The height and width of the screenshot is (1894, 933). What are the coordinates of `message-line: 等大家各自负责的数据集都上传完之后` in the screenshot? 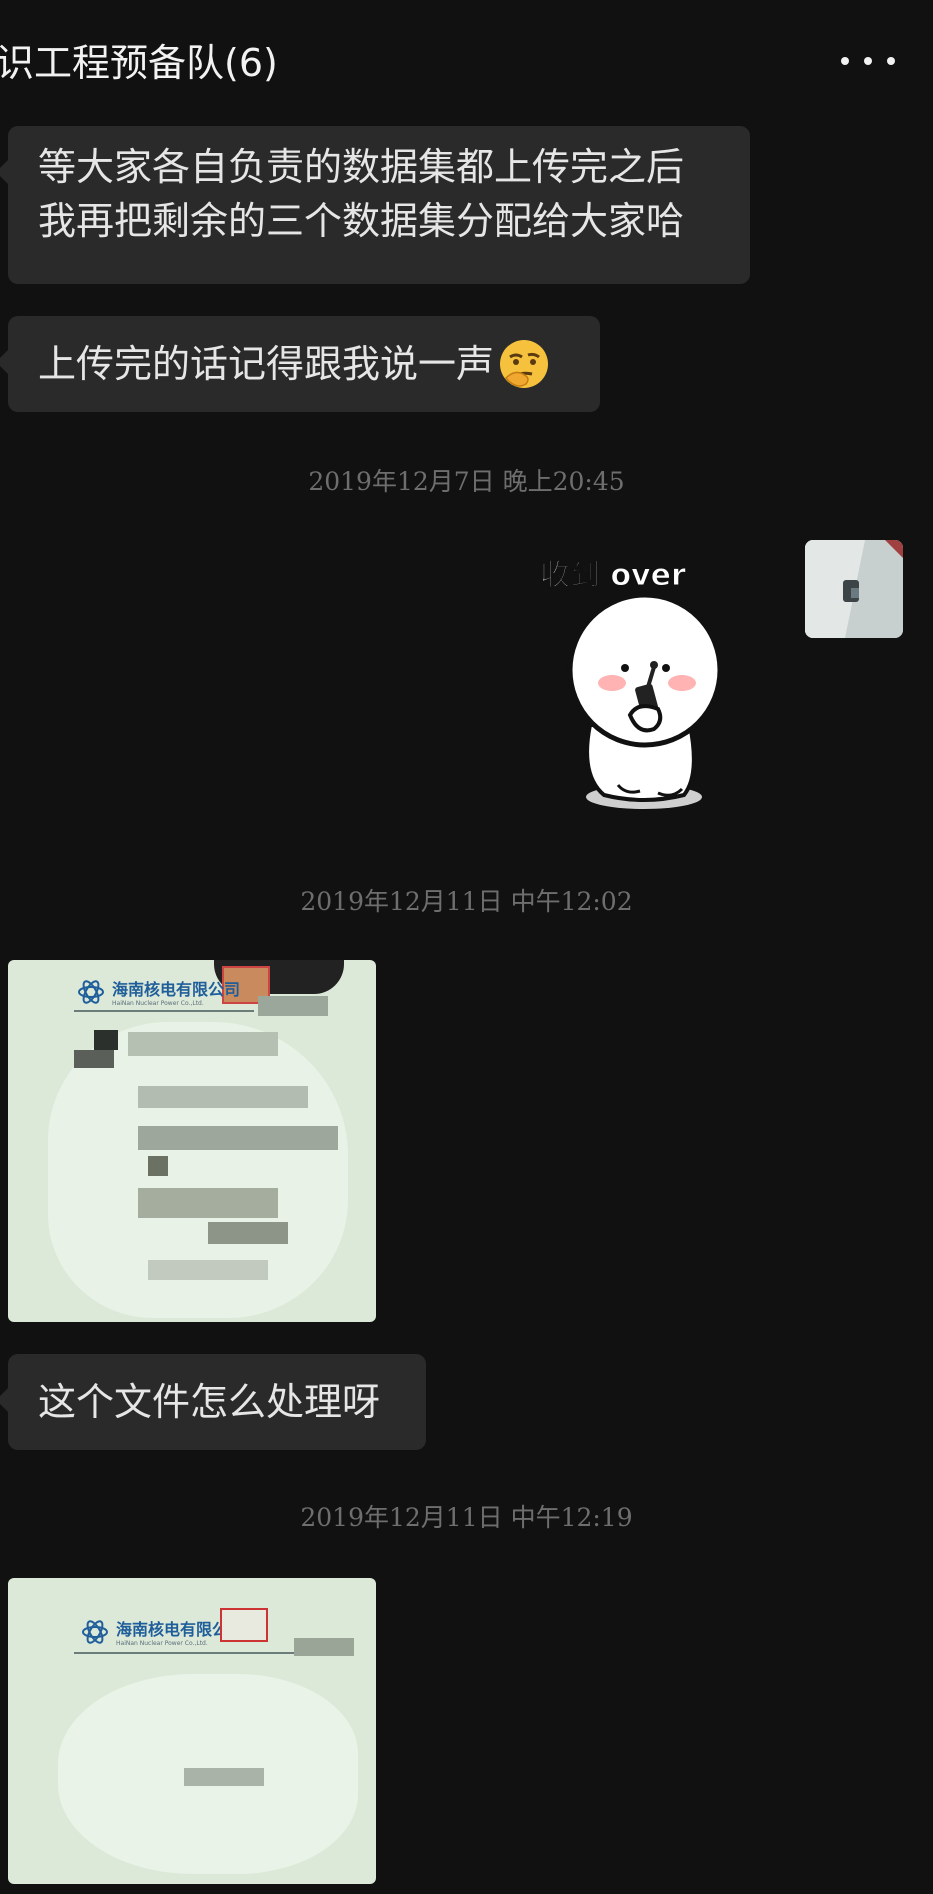 It's located at (361, 167).